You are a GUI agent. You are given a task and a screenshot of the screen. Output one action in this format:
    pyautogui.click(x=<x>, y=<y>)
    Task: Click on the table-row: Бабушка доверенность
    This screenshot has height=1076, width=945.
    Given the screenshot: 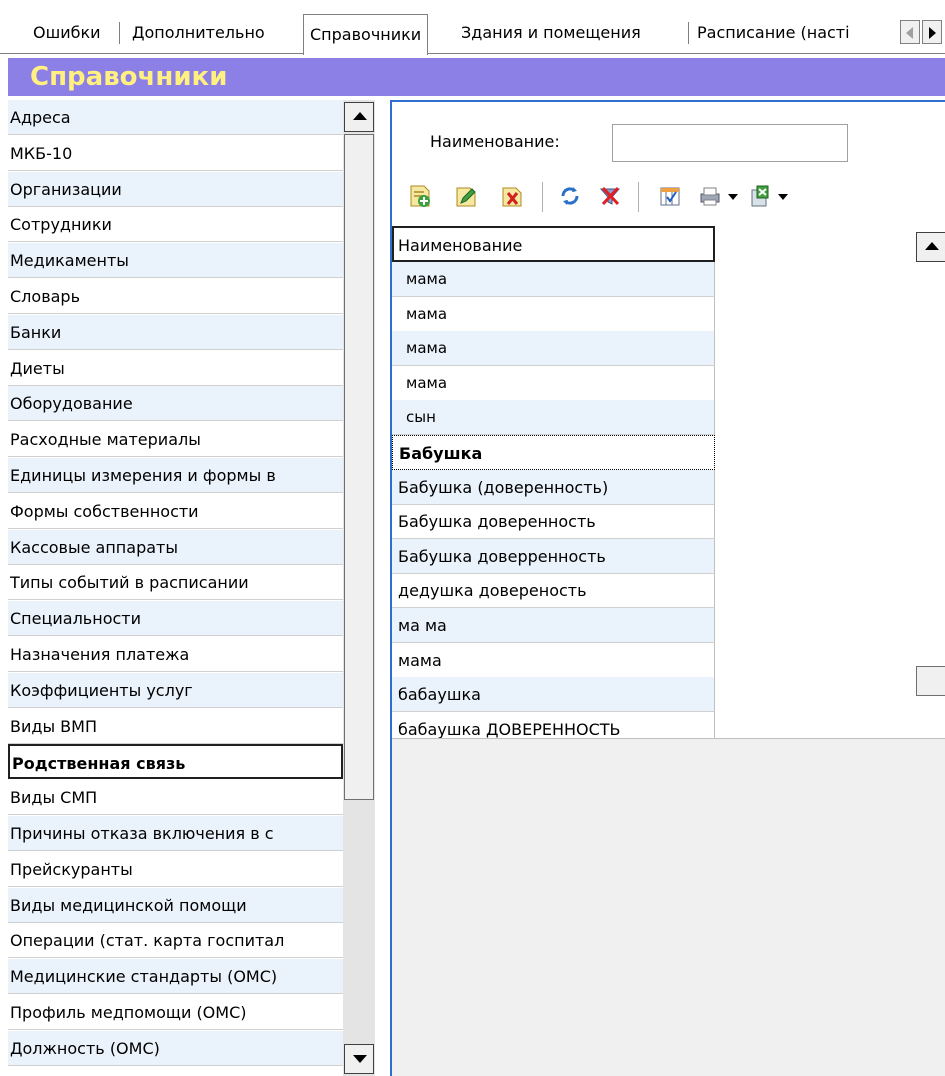 What is the action you would take?
    pyautogui.click(x=553, y=521)
    